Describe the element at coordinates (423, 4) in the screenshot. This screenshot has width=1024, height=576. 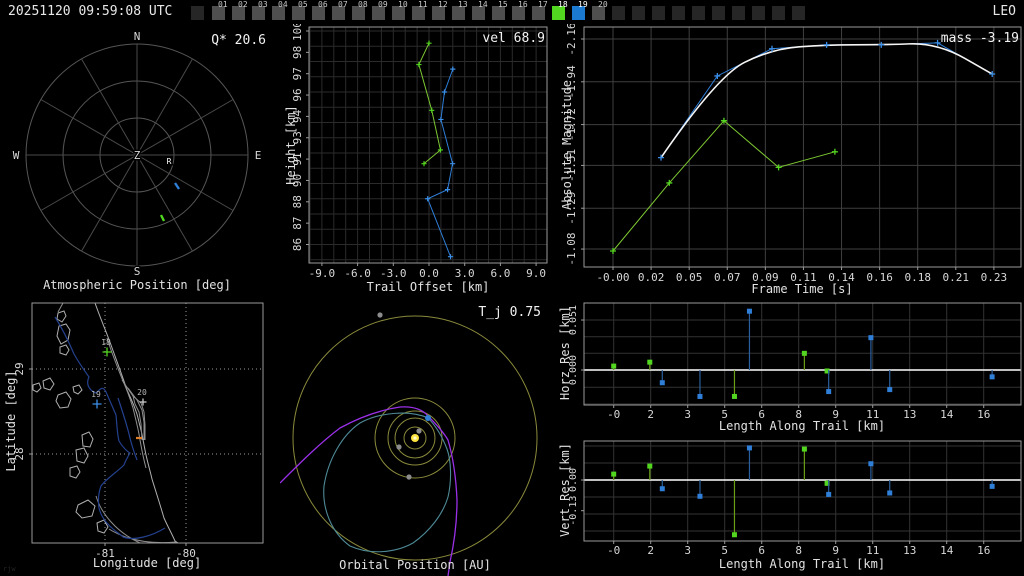
I see `frame-number: 11` at that location.